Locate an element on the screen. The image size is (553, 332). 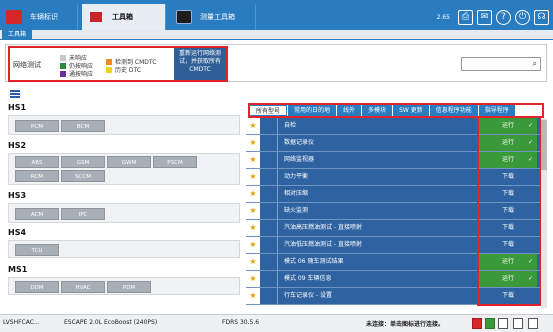
module-button: DDM is located at coordinates (37, 287).